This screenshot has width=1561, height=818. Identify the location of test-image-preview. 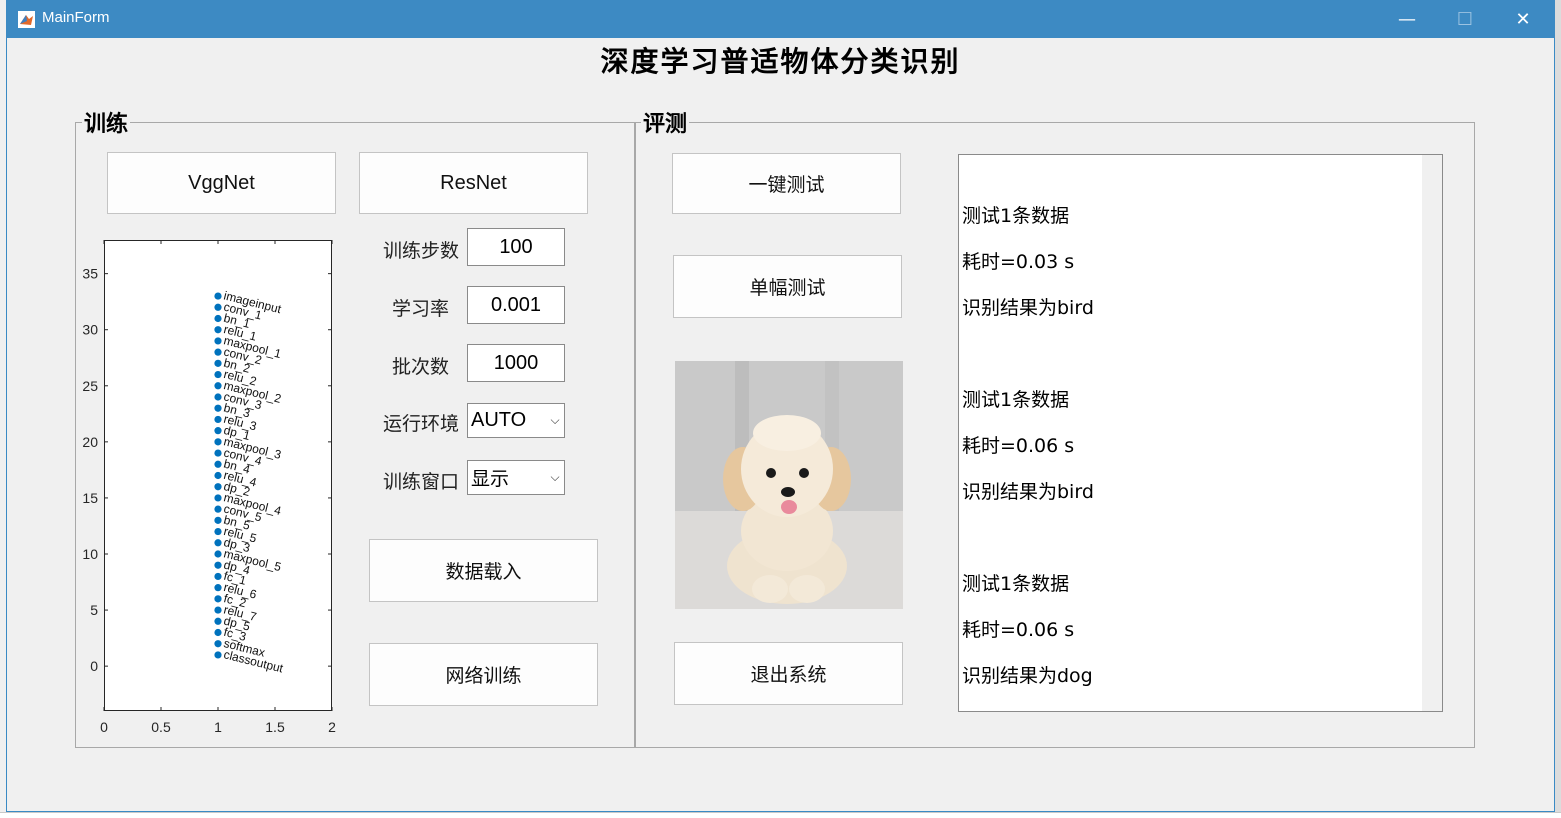
(789, 485).